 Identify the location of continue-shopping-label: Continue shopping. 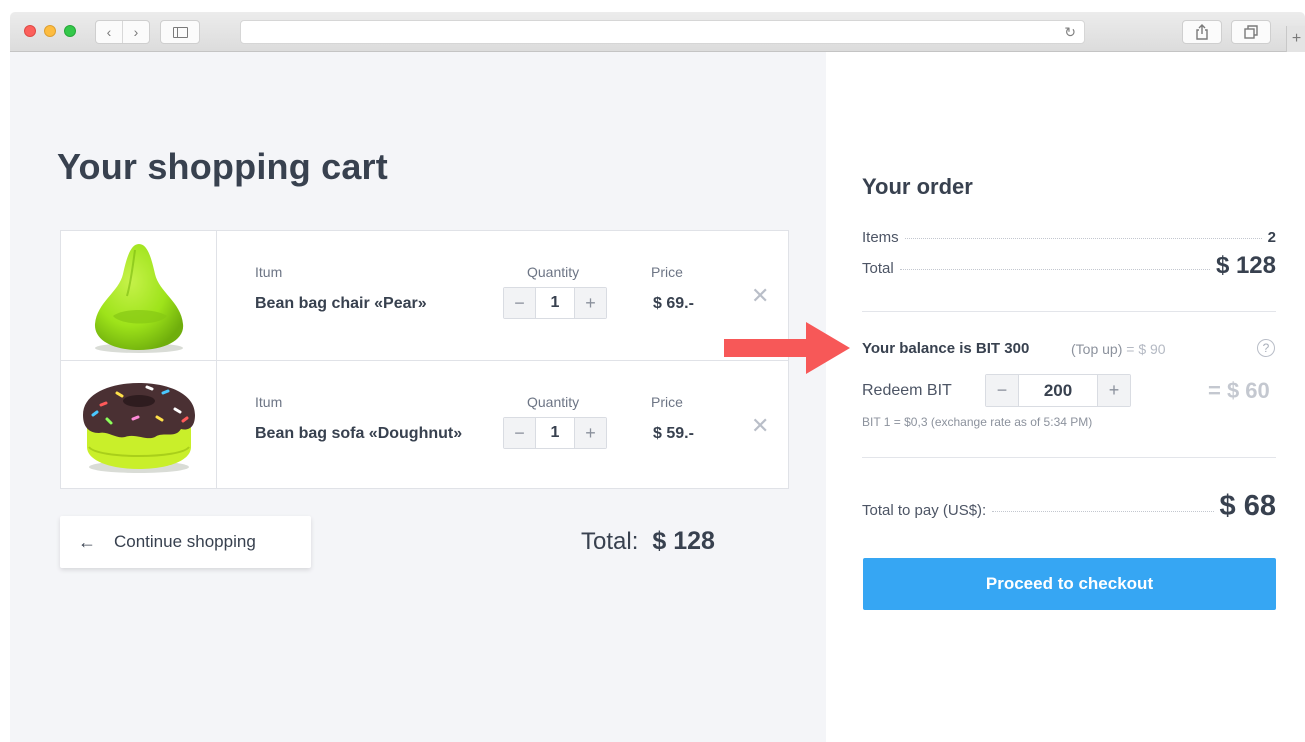
(185, 541).